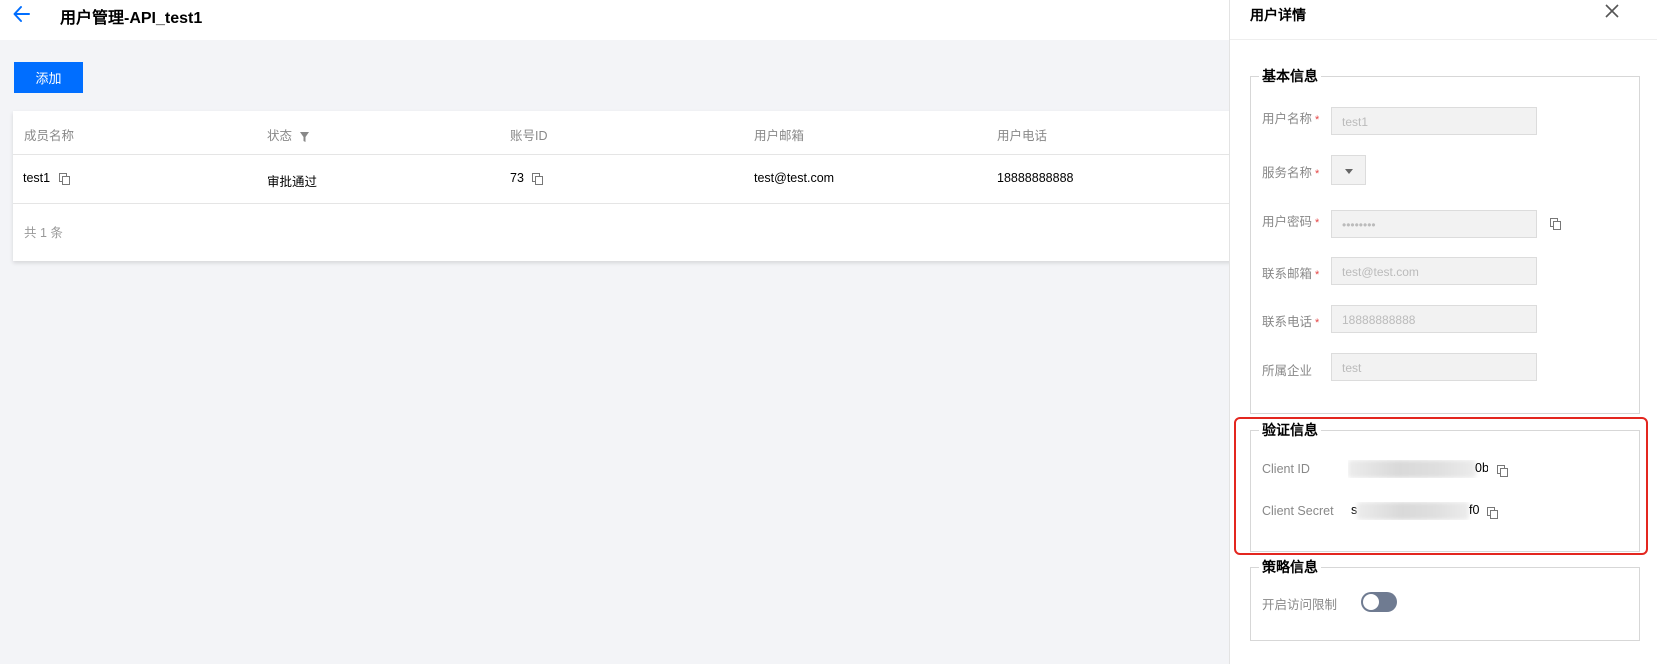 Image resolution: width=1657 pixels, height=664 pixels. I want to click on password-input: ••••••••, so click(1434, 224).